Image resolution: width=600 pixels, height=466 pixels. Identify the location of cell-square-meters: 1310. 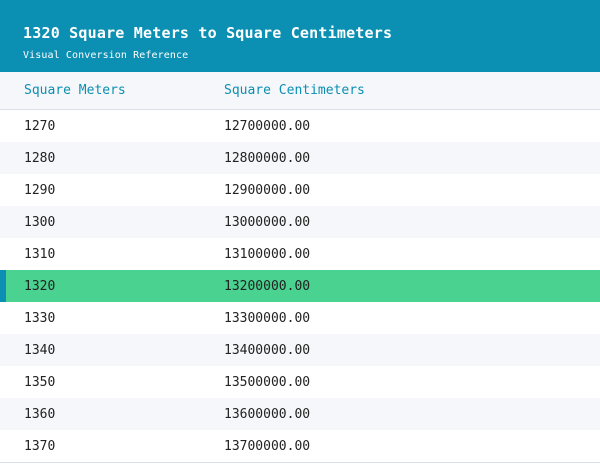
(40, 254).